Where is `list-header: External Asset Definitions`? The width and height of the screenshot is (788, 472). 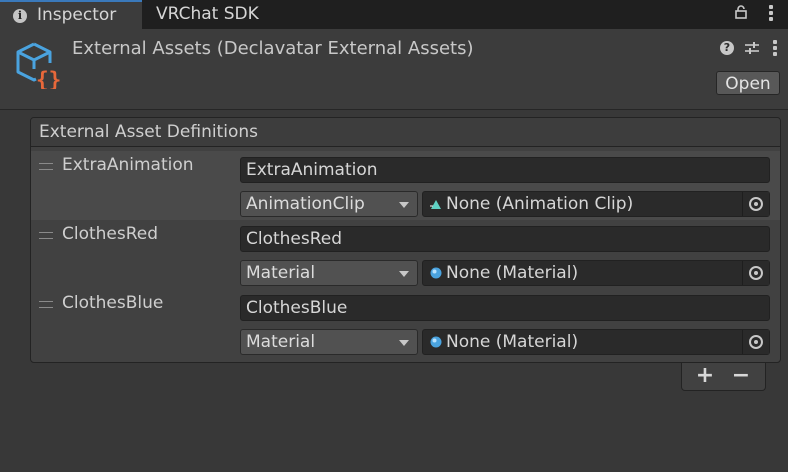 list-header: External Asset Definitions is located at coordinates (405, 132).